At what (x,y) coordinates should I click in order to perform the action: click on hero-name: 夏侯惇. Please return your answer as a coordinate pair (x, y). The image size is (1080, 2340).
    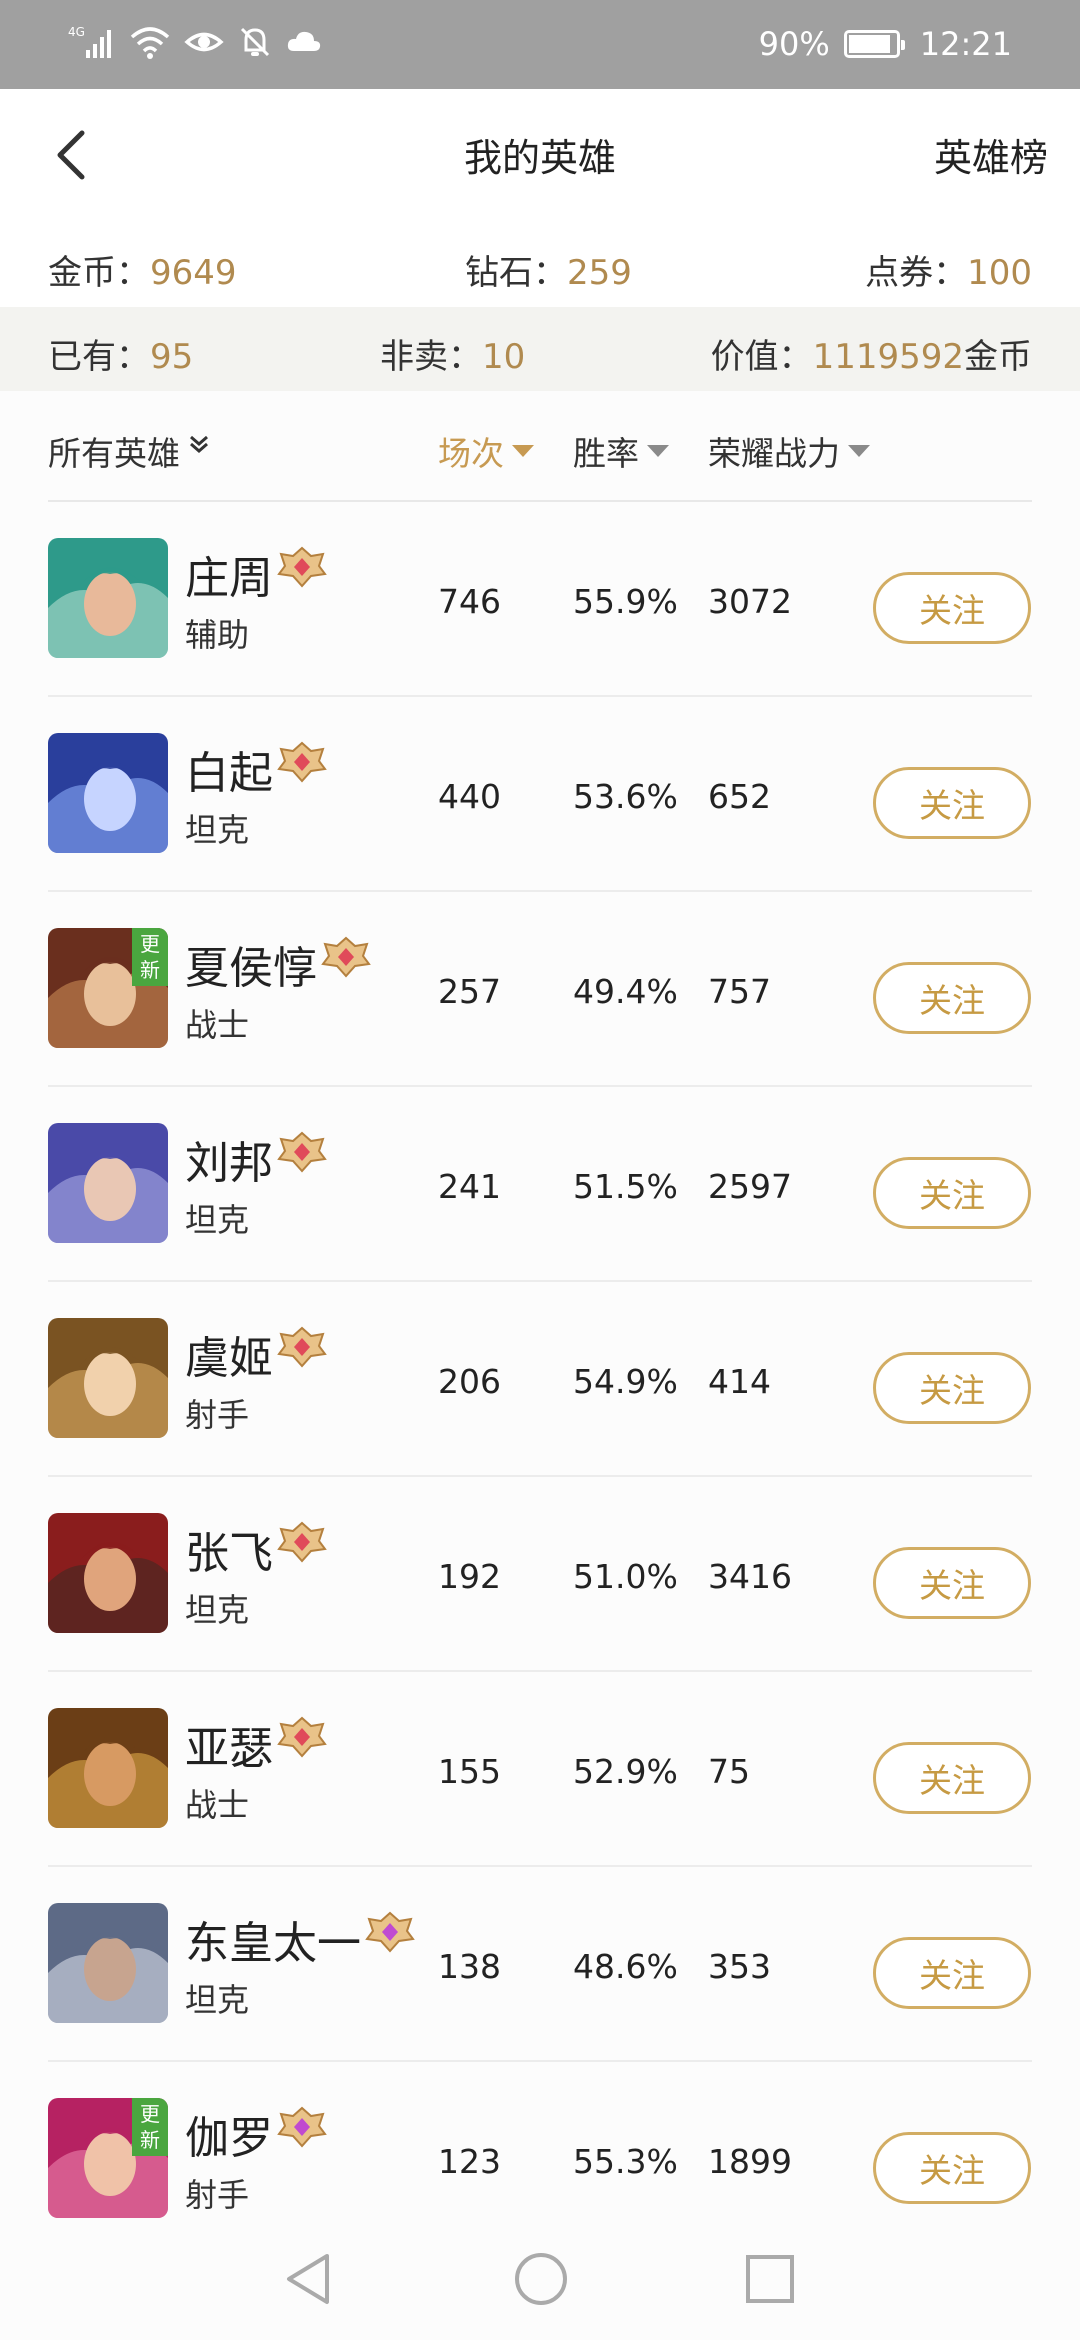
    Looking at the image, I should click on (251, 968).